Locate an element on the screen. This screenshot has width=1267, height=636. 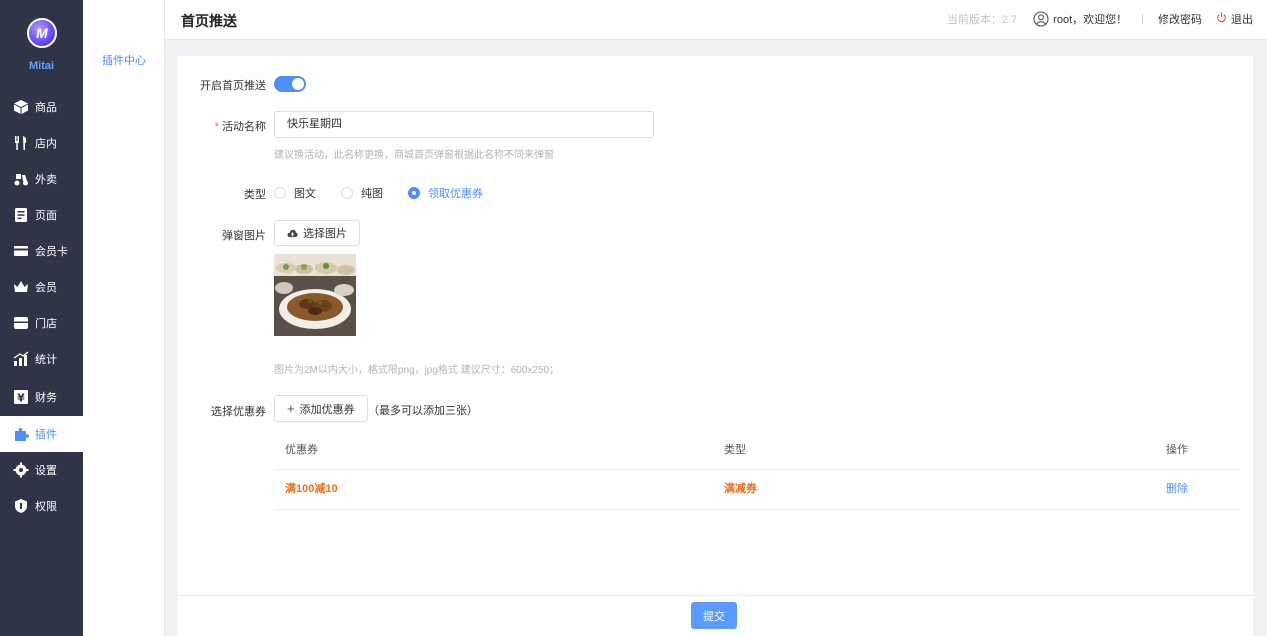
coupon-label: 选择优惠券 is located at coordinates (238, 412).